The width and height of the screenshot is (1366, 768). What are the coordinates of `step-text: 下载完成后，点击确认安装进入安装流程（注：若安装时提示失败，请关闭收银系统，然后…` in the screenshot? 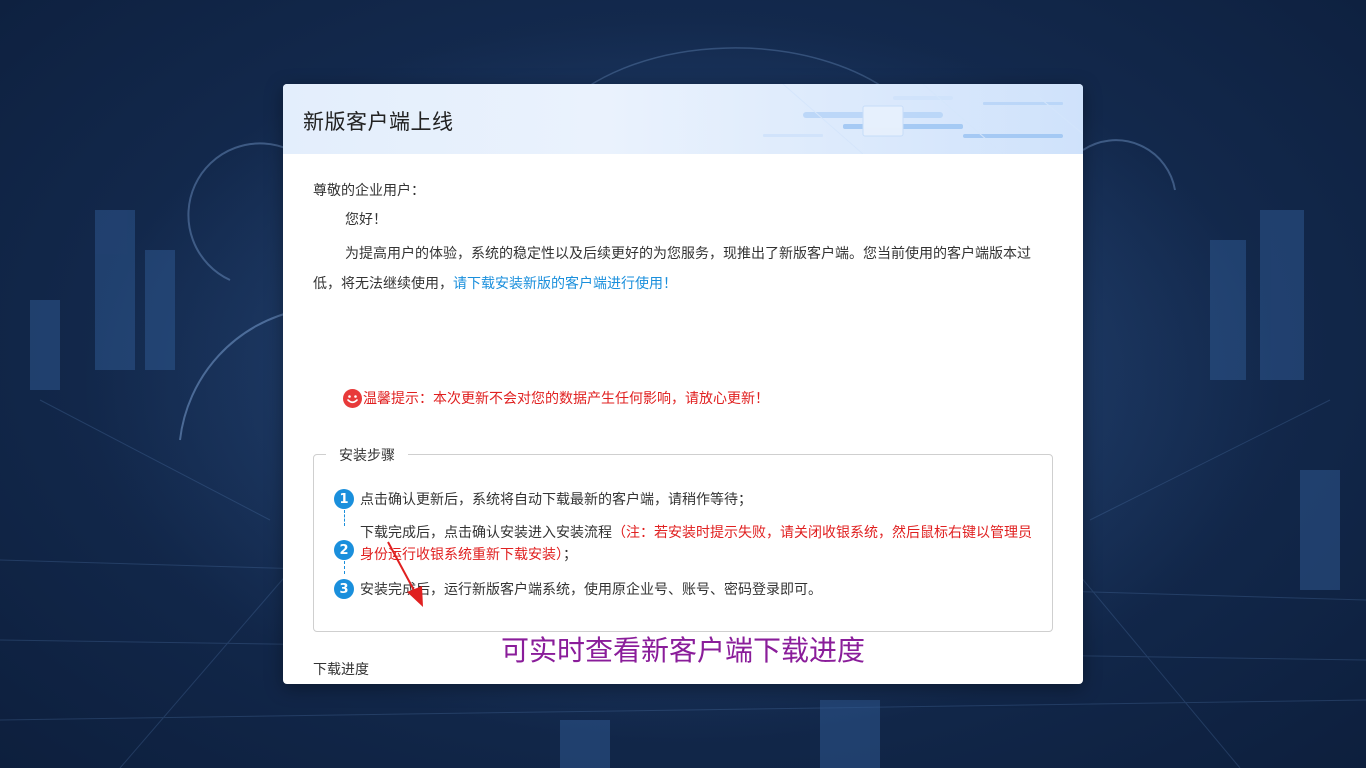 It's located at (700, 544).